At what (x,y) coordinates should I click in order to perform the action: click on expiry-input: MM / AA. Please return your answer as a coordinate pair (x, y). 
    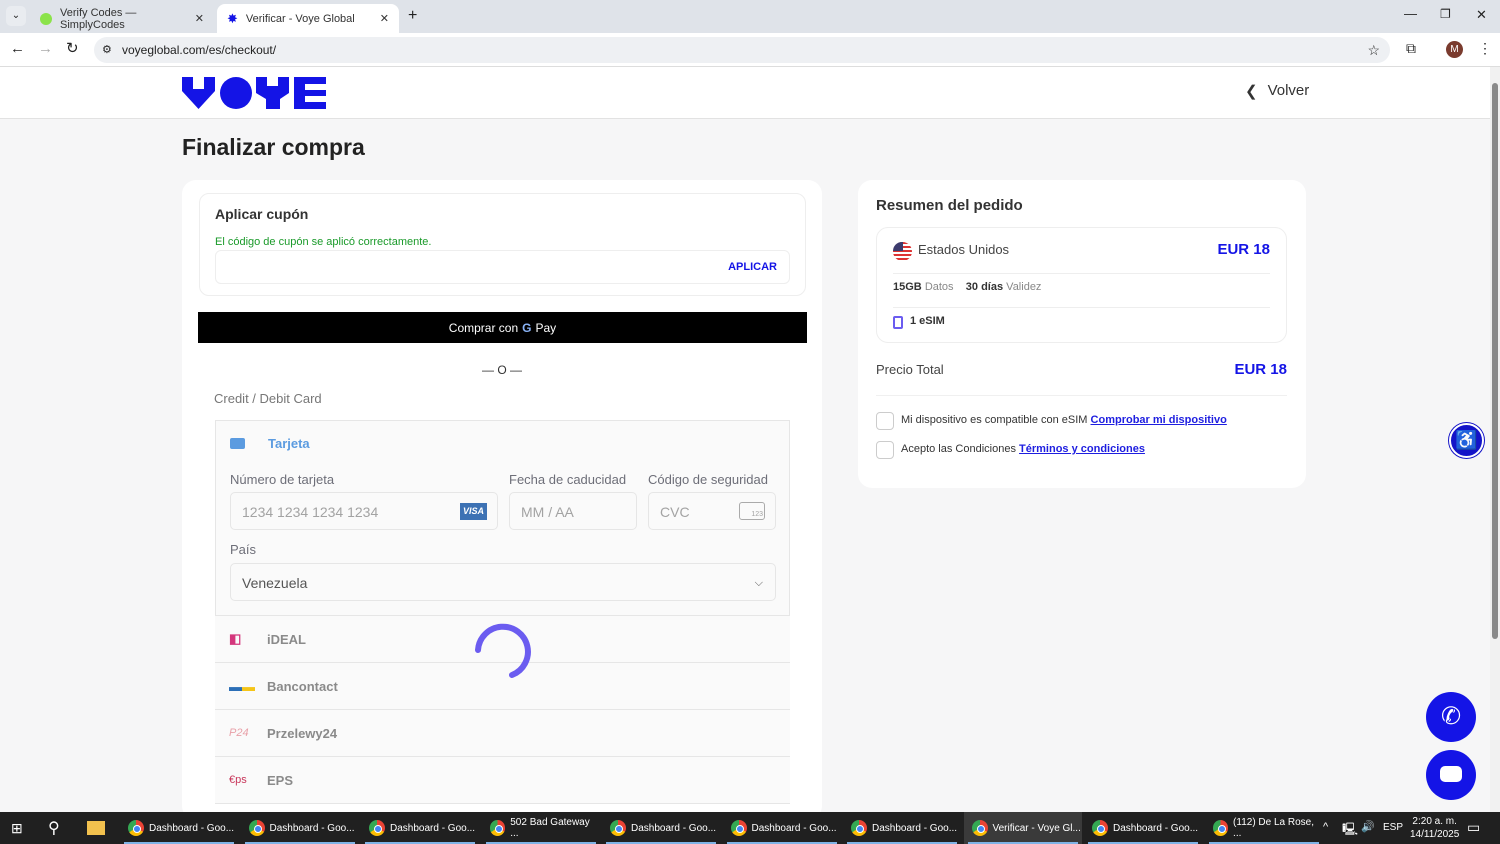
    Looking at the image, I should click on (573, 511).